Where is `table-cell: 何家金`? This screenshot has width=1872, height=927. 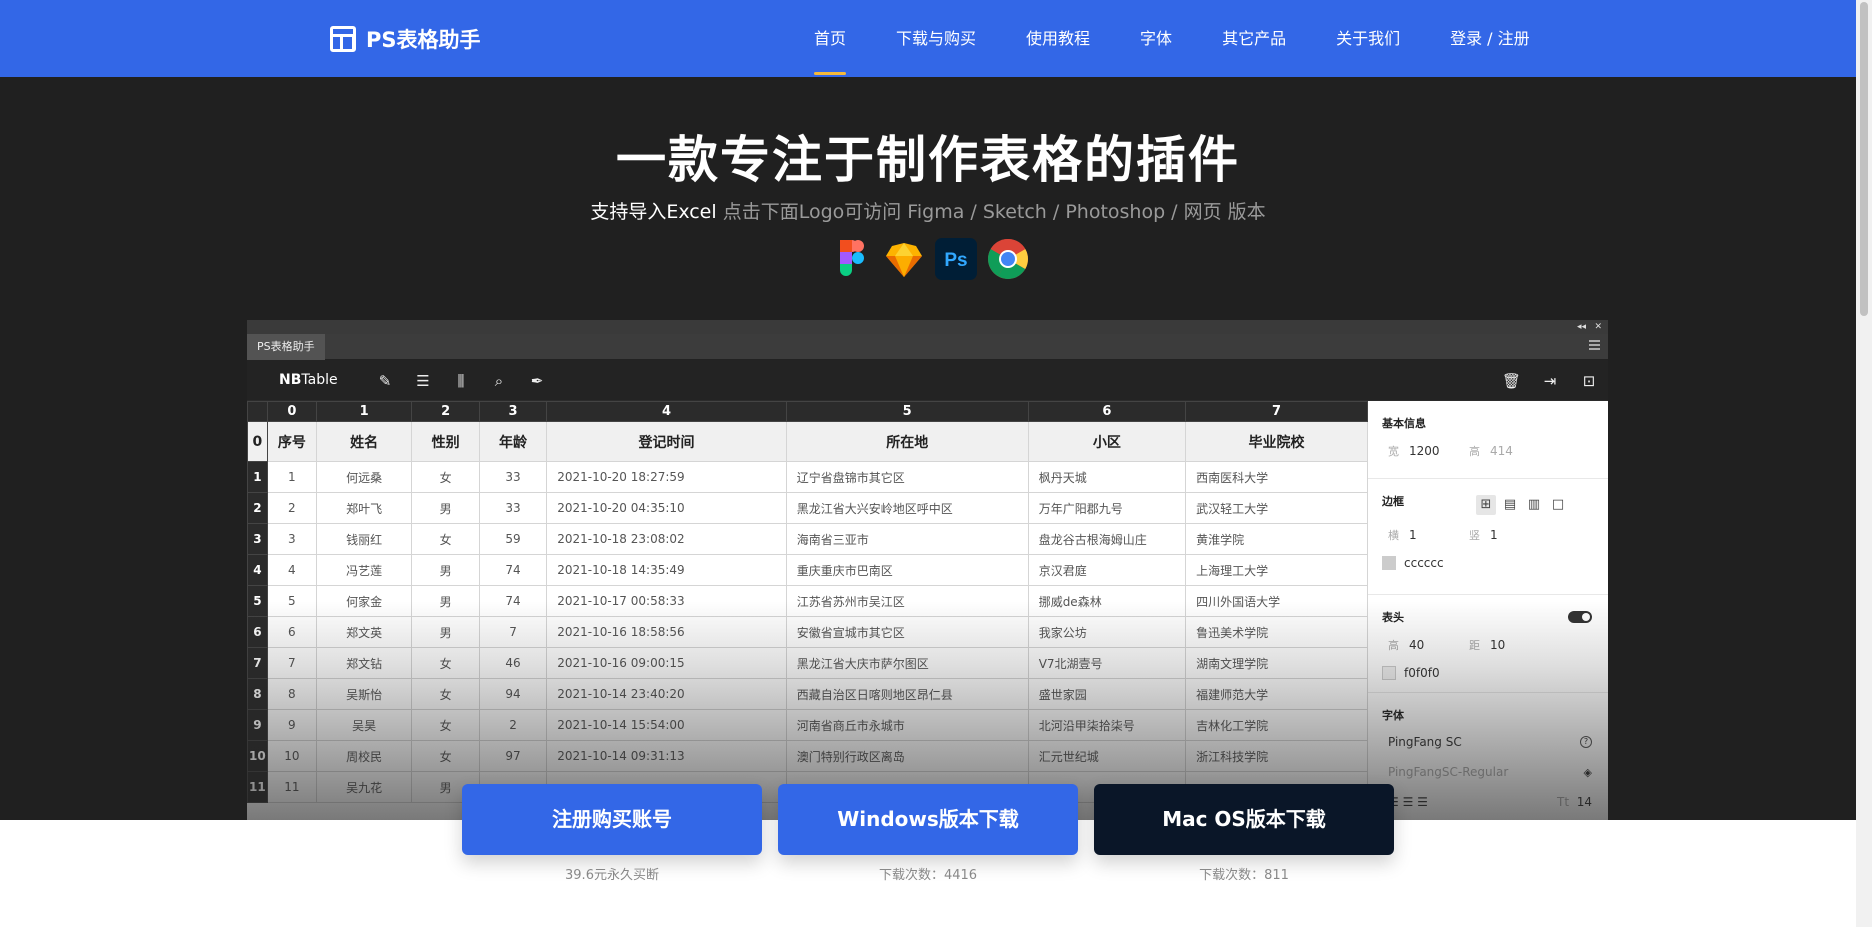 table-cell: 何家金 is located at coordinates (364, 601).